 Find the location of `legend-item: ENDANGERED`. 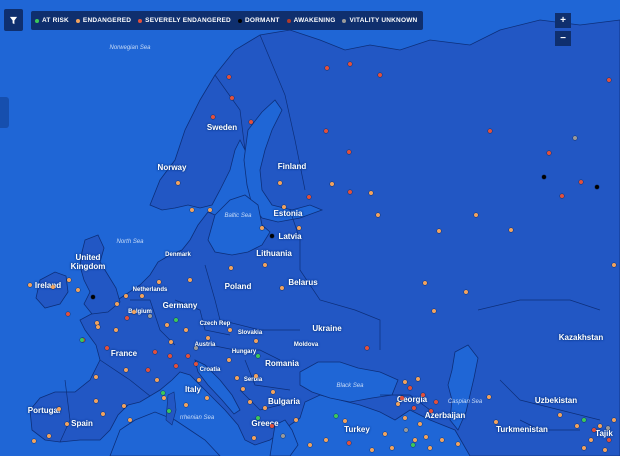

legend-item: ENDANGERED is located at coordinates (103, 20).